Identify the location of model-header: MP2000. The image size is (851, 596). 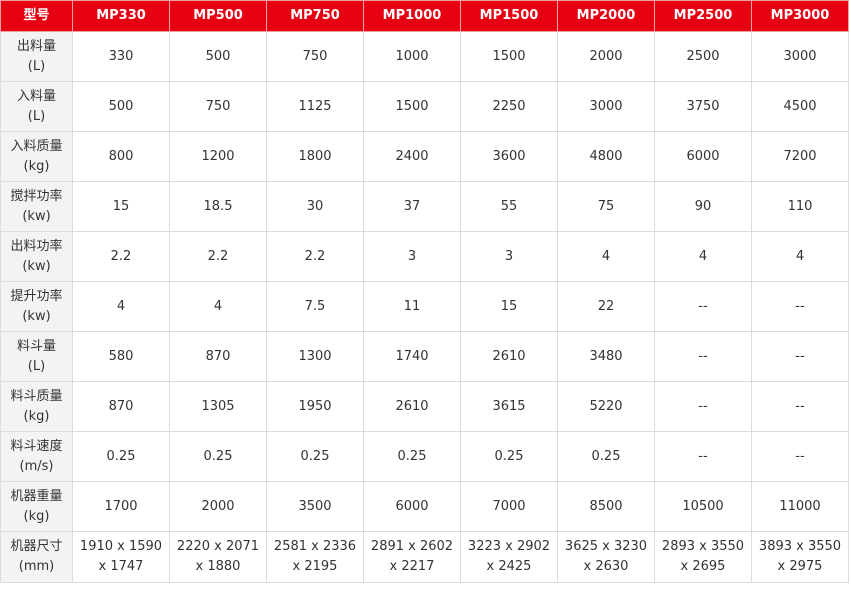
(606, 16).